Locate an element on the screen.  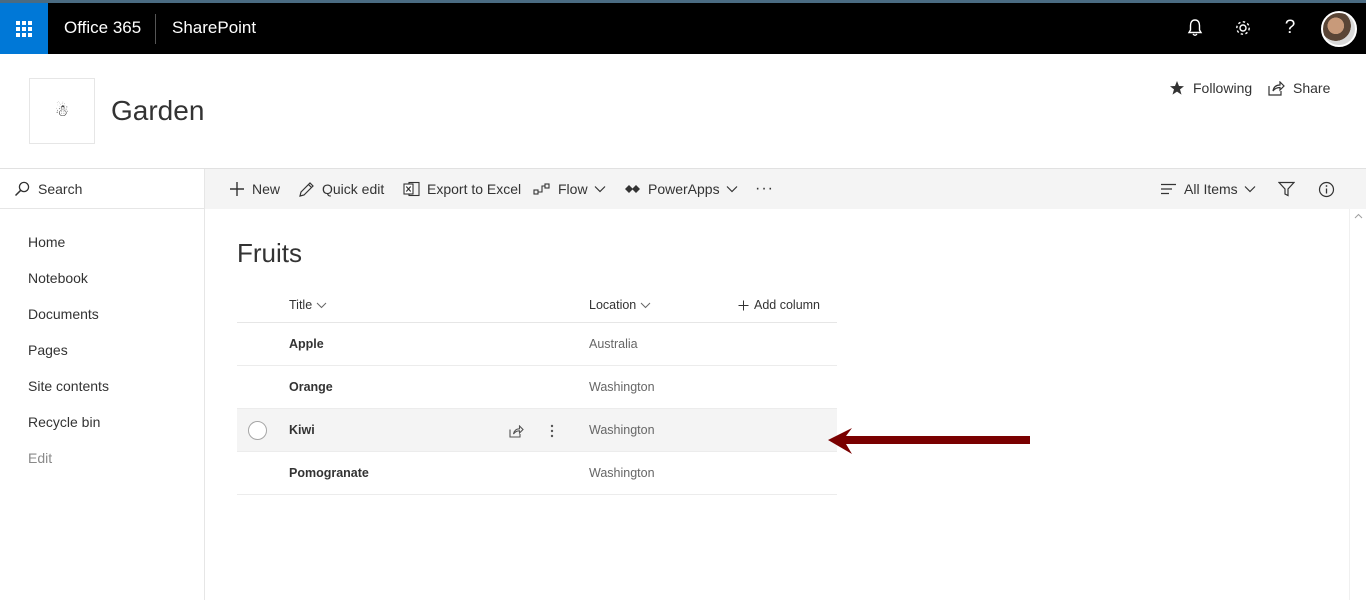
row-title: Kiwi is located at coordinates (302, 430).